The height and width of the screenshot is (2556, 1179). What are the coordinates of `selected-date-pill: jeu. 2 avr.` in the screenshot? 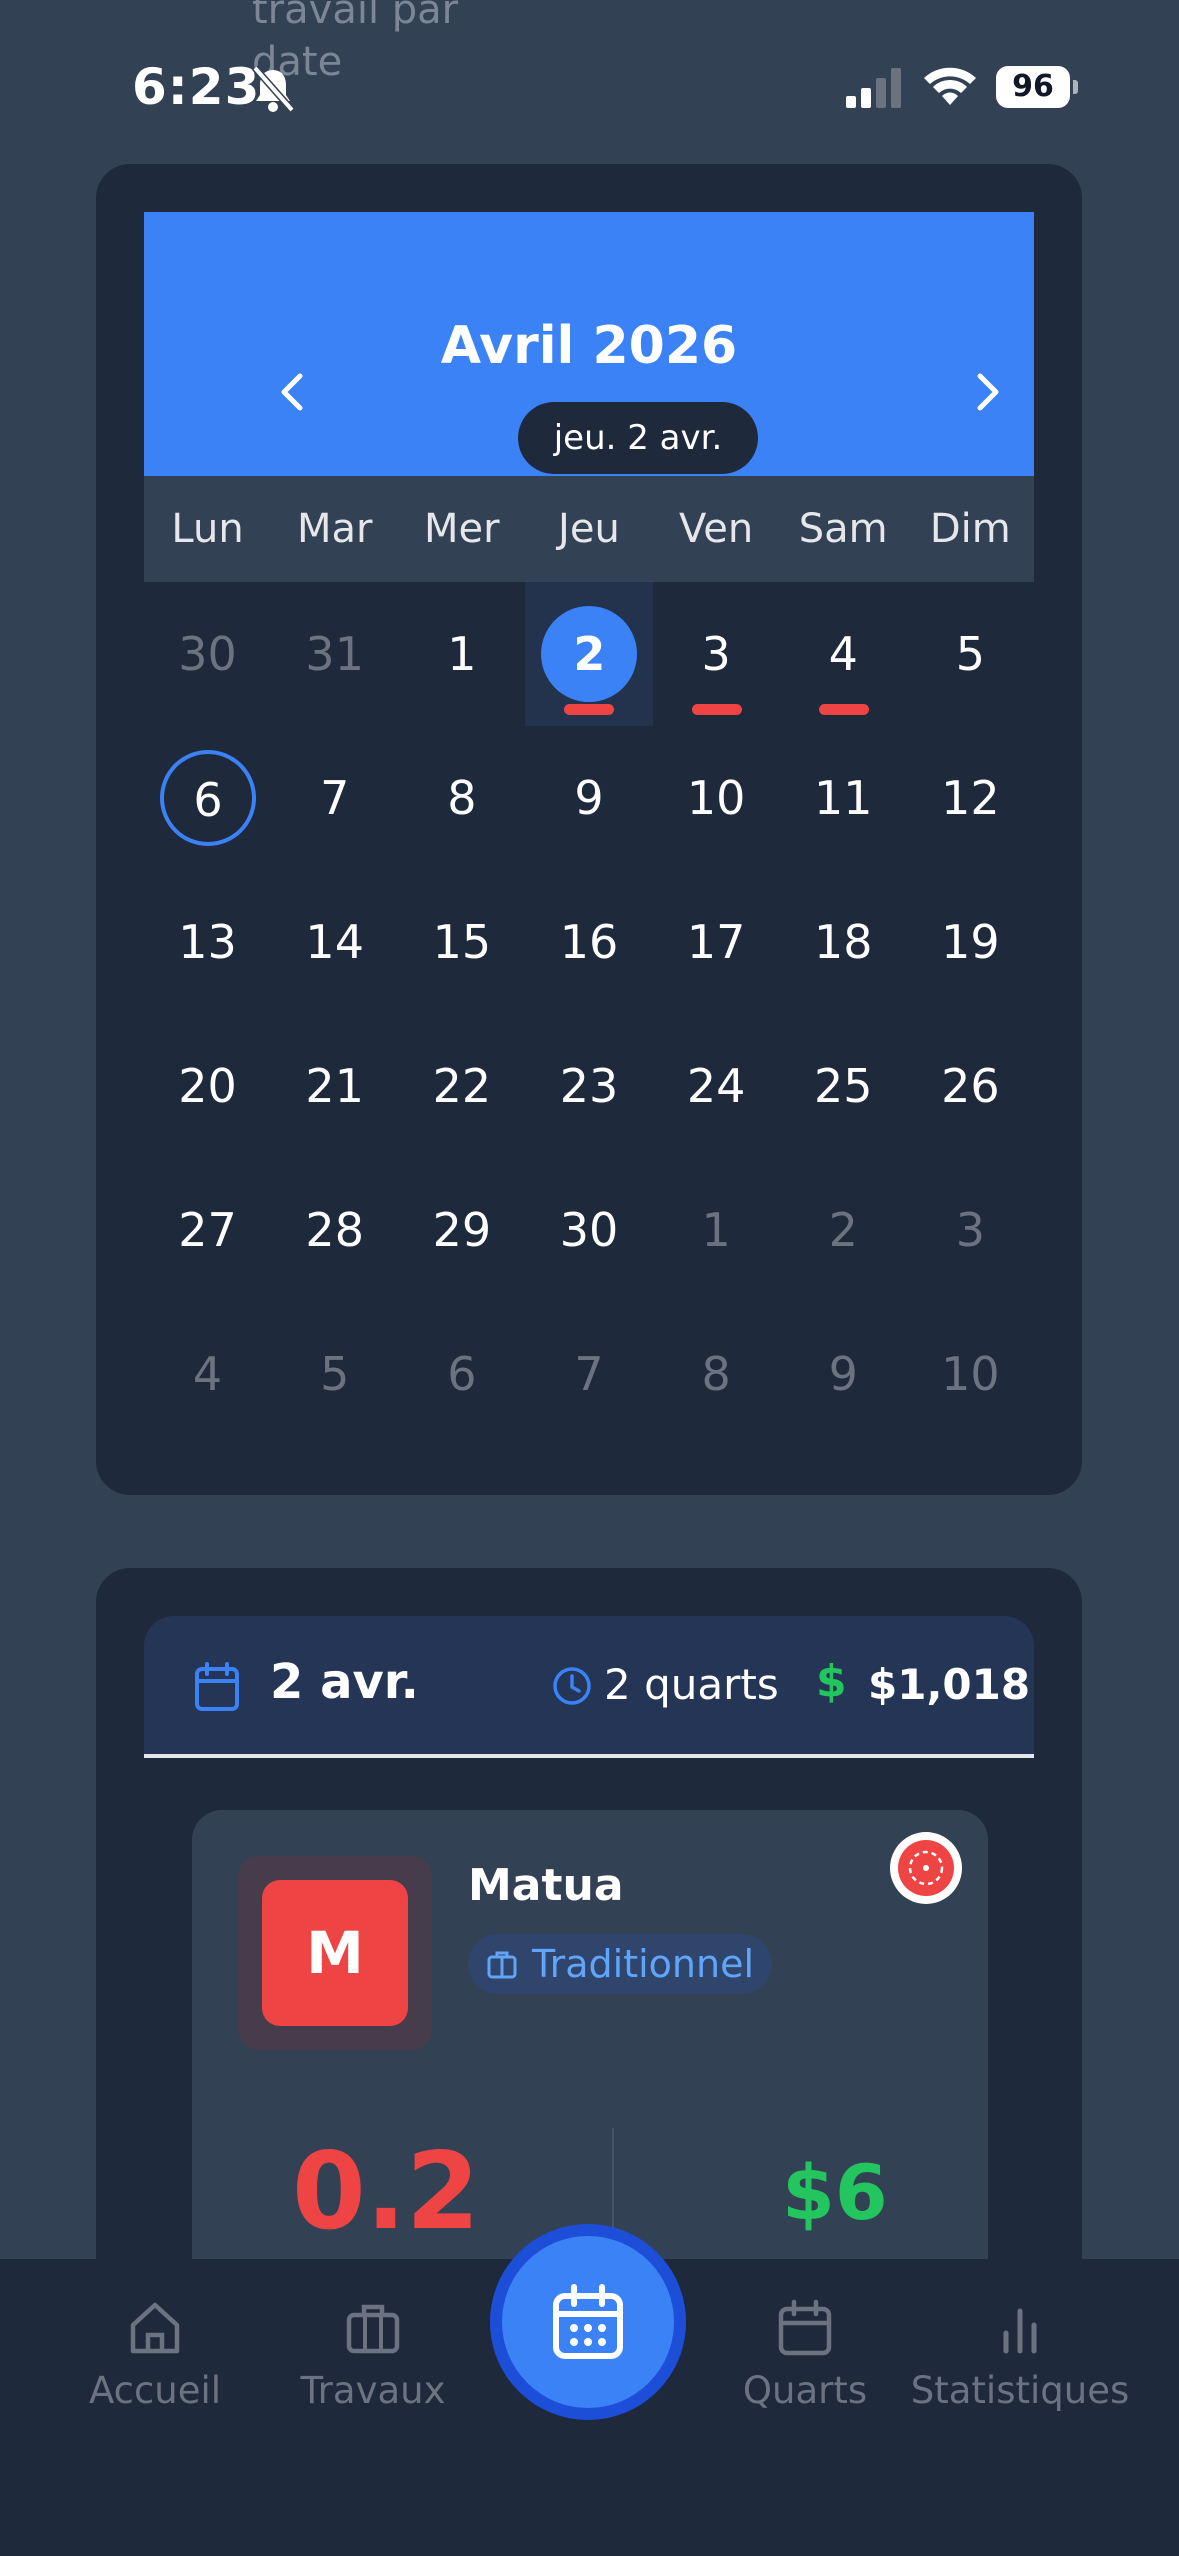 It's located at (638, 438).